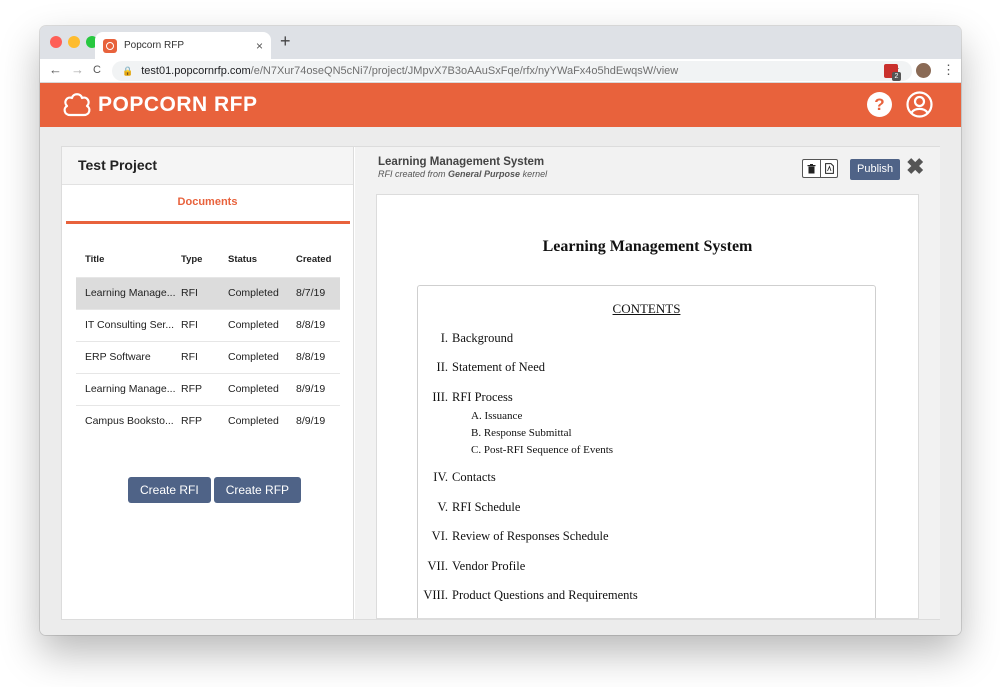 This screenshot has height=687, width=1000. Describe the element at coordinates (879, 104) in the screenshot. I see `help-icon: ?` at that location.